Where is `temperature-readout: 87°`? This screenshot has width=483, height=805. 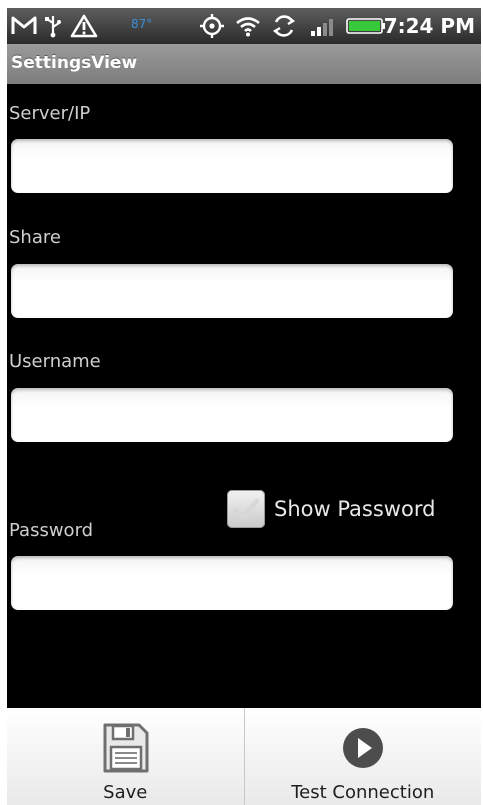
temperature-readout: 87° is located at coordinates (142, 24).